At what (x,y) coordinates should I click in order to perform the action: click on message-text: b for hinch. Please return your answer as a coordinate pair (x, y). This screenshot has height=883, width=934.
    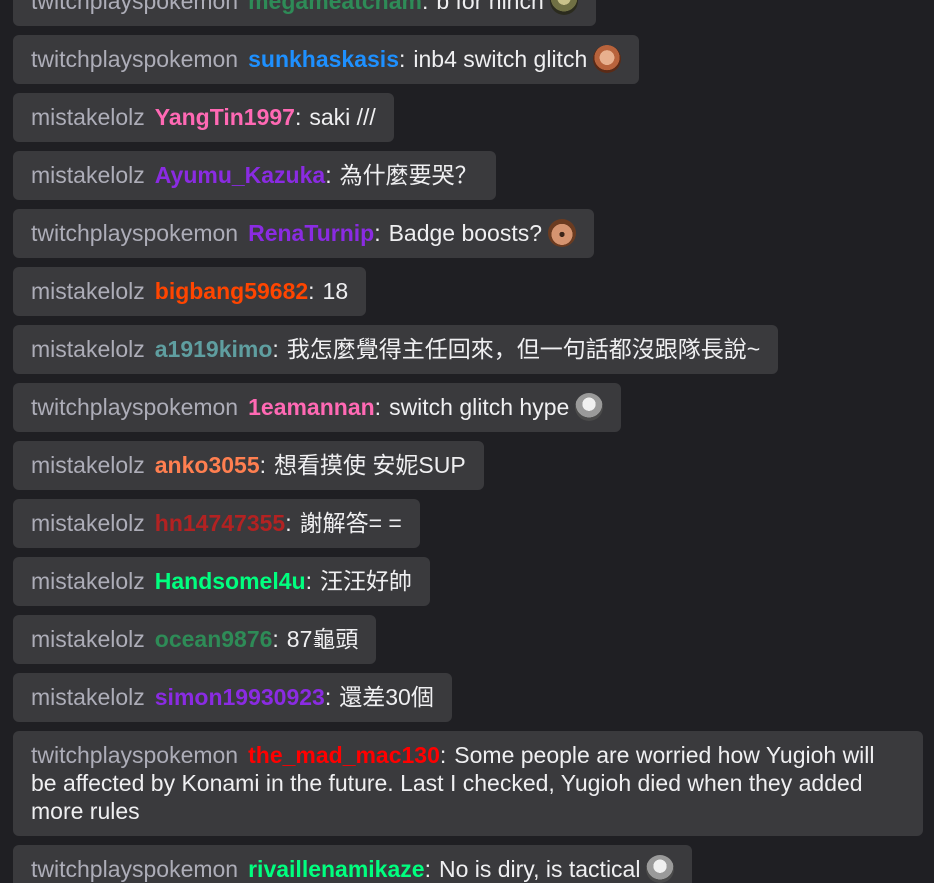
    Looking at the image, I should click on (490, 7).